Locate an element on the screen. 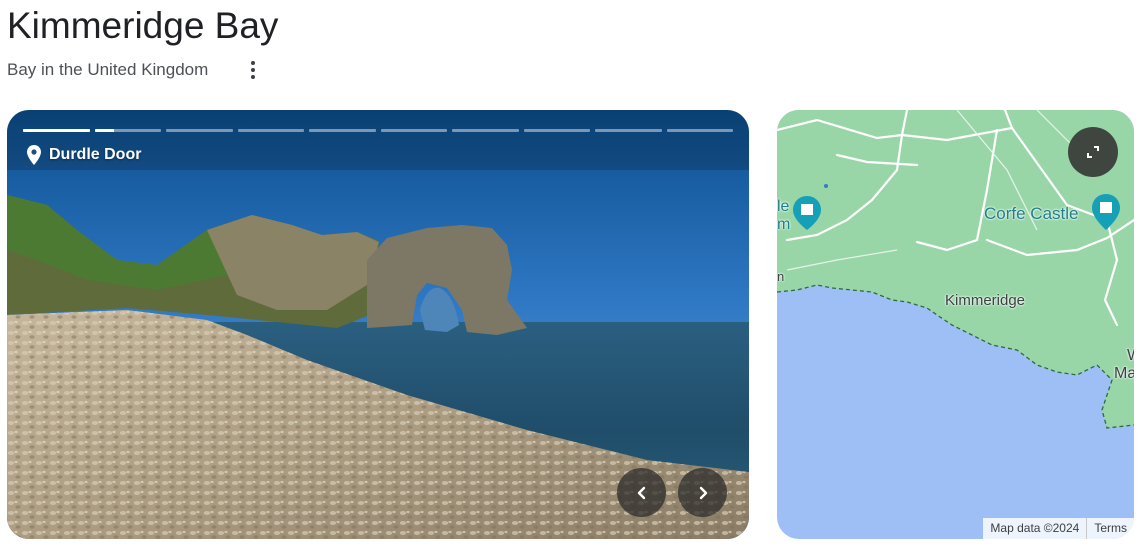  page-subtitle: Bay in the United Kingdom is located at coordinates (108, 69).